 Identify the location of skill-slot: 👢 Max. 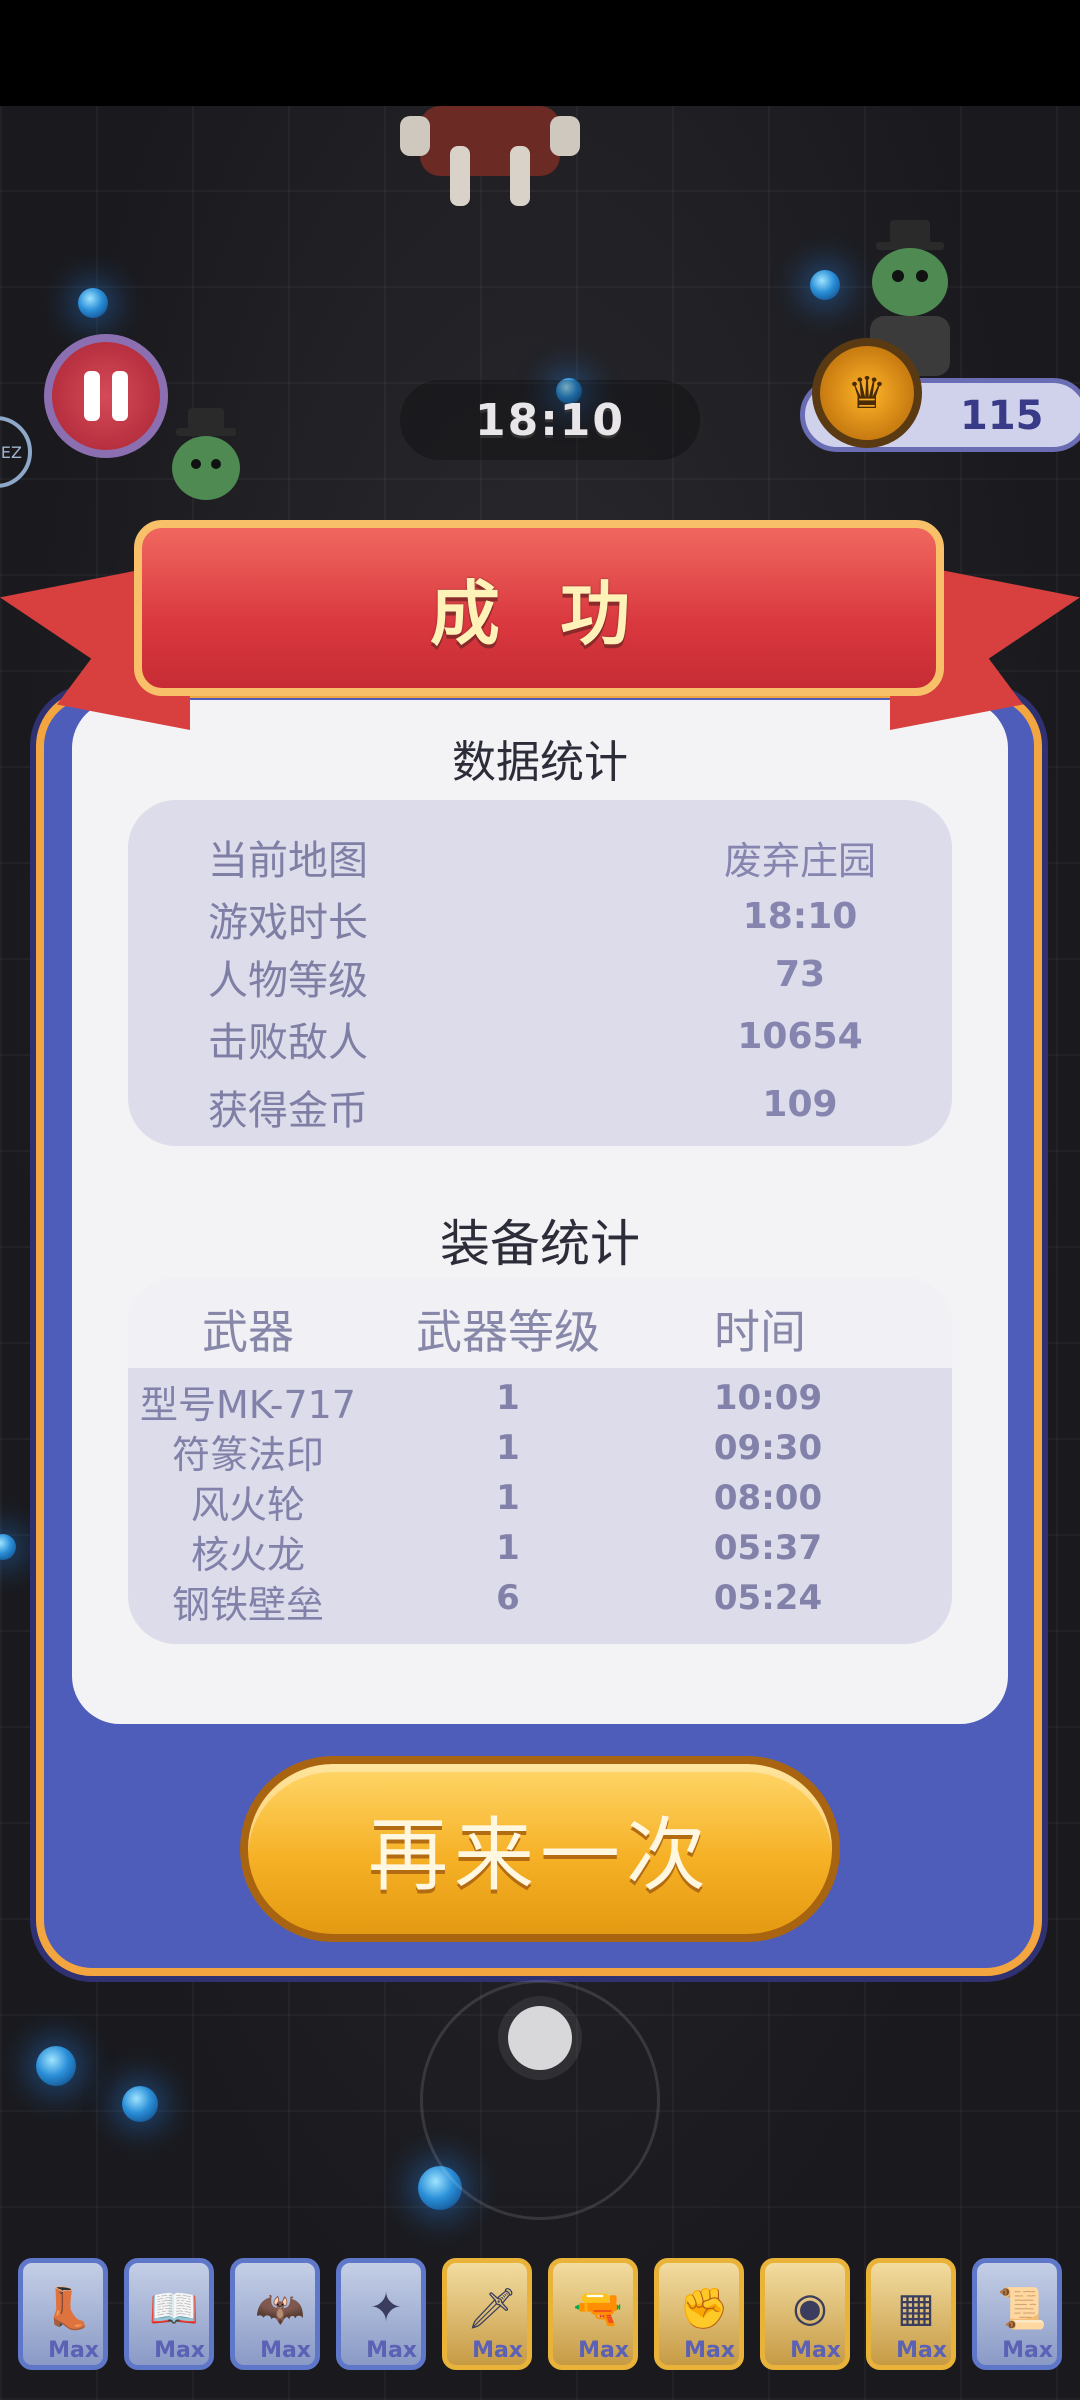
(63, 2314).